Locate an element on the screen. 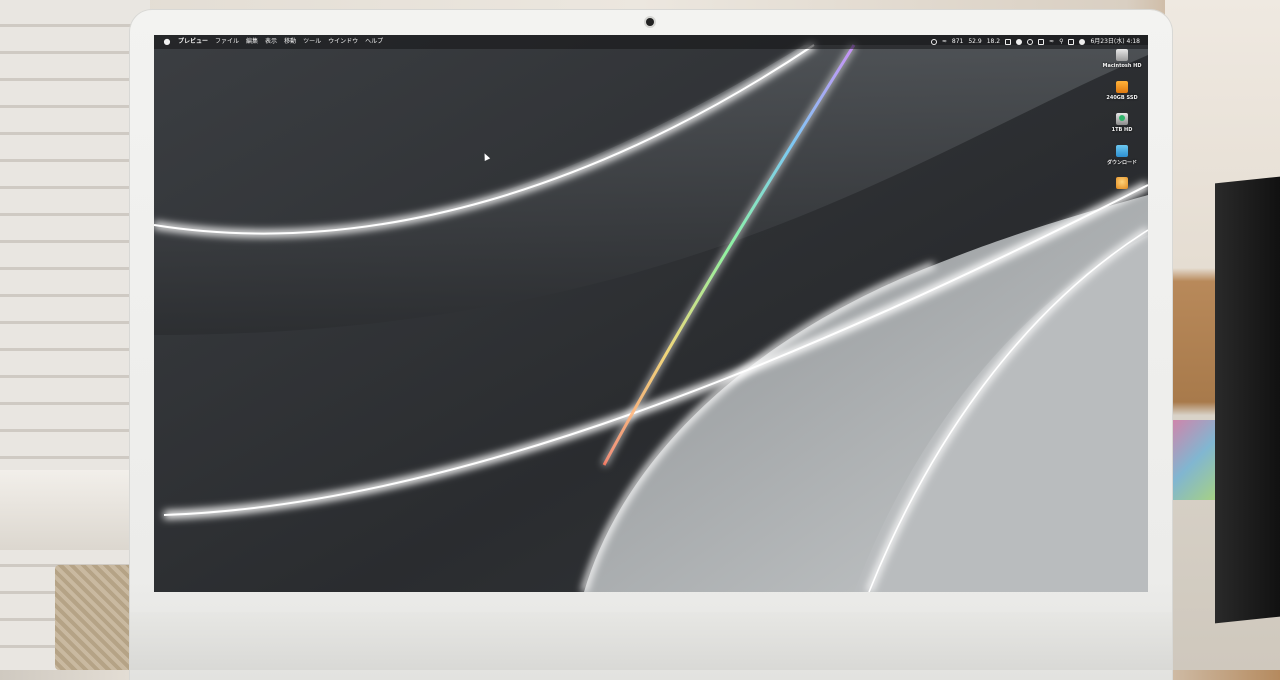 The height and width of the screenshot is (680, 1280). menu-help: ヘルプ is located at coordinates (374, 42).